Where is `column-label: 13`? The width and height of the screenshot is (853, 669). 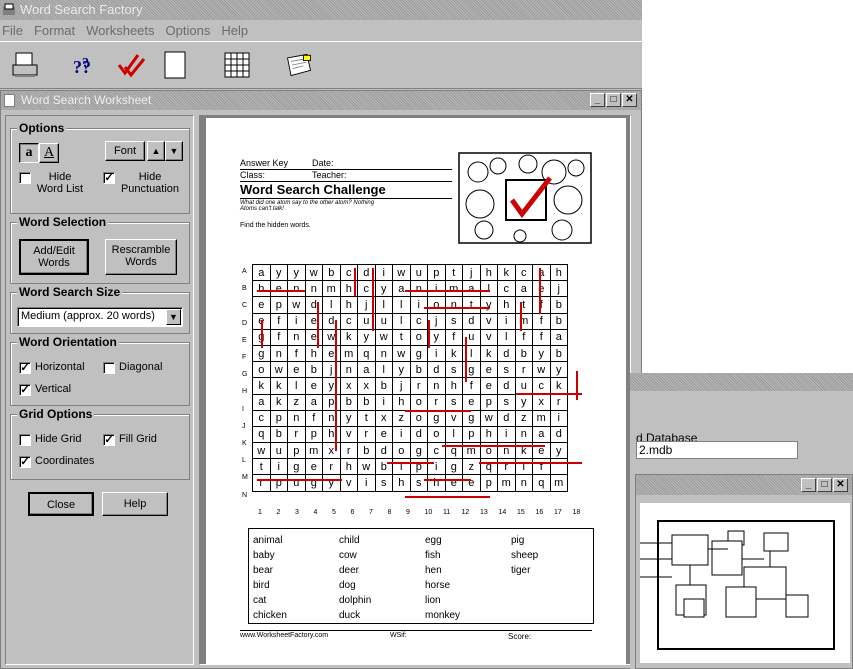
column-label: 13 is located at coordinates (484, 512).